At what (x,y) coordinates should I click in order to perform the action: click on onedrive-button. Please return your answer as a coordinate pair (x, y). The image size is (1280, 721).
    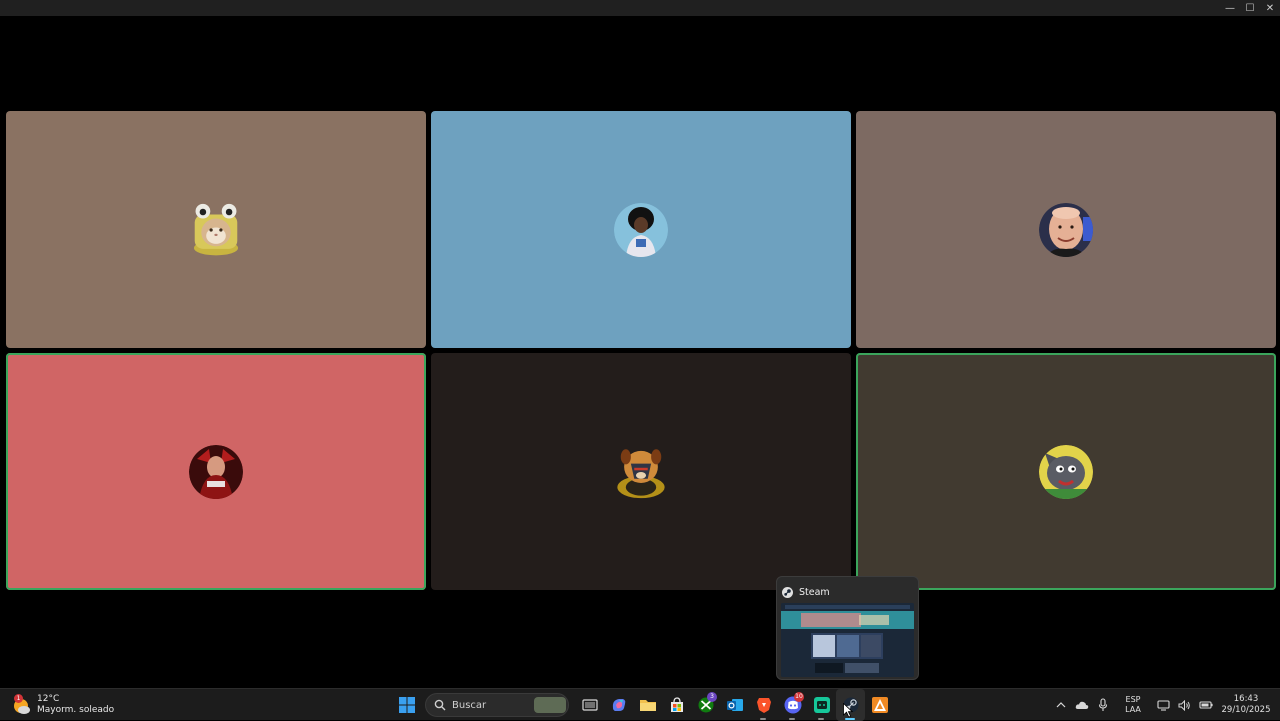
    Looking at the image, I should click on (1081, 705).